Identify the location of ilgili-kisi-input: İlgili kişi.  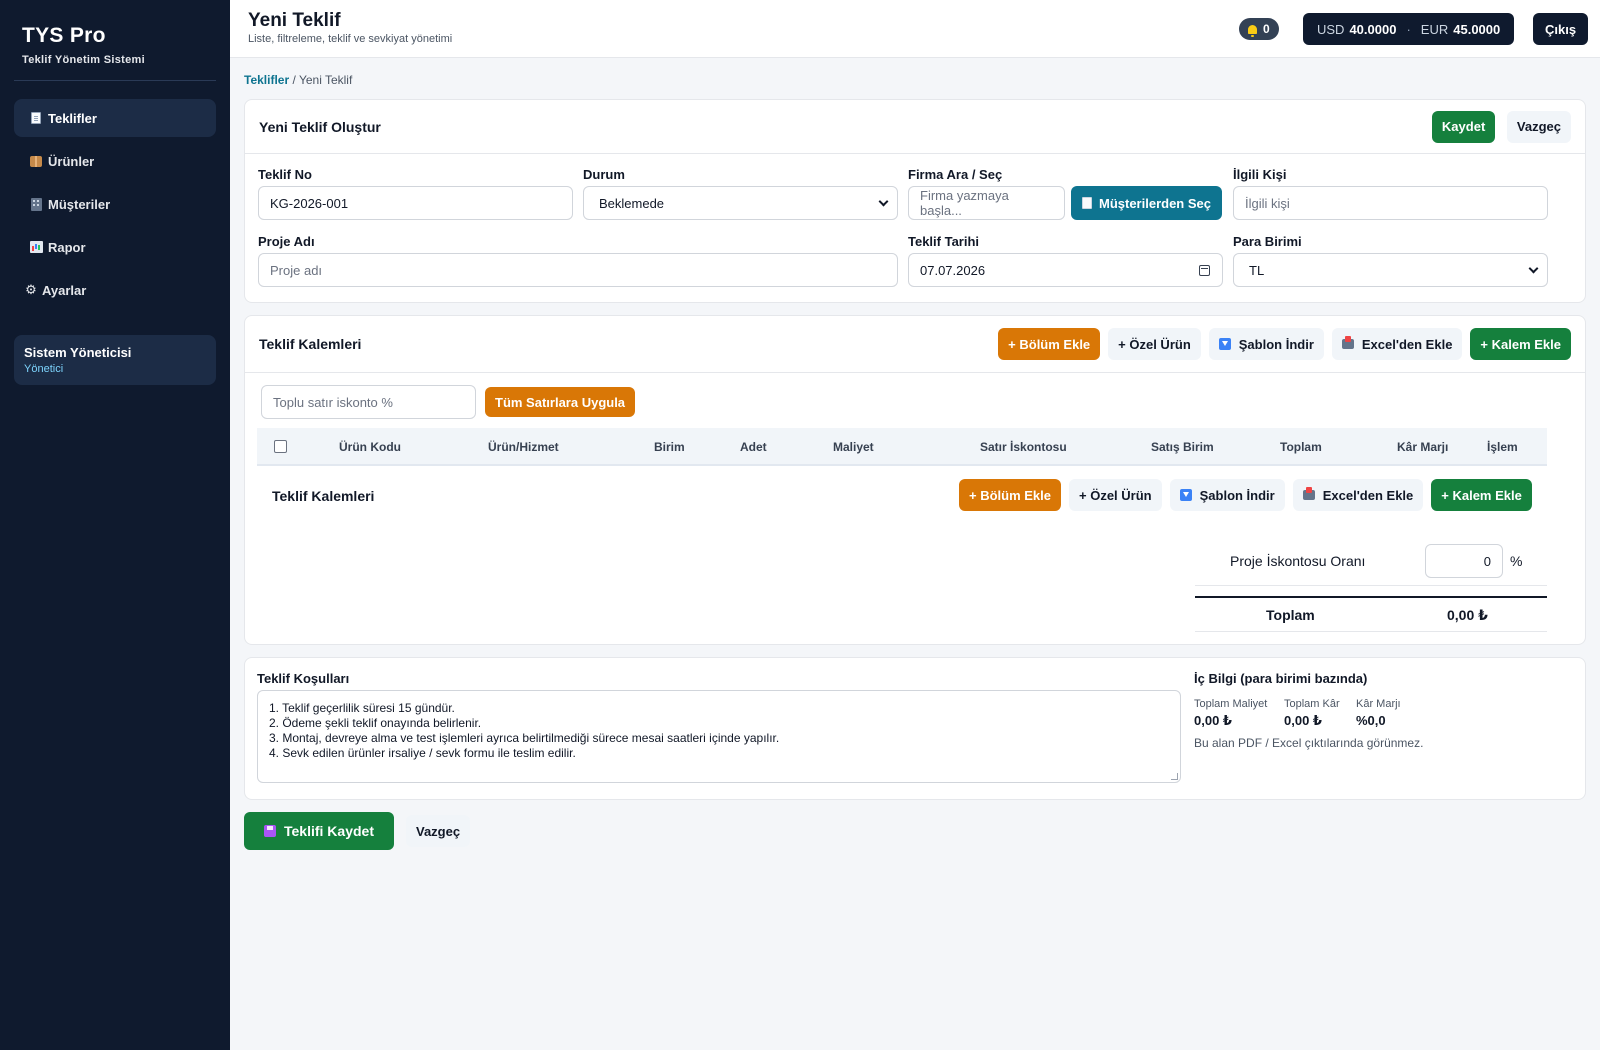
(1390, 203).